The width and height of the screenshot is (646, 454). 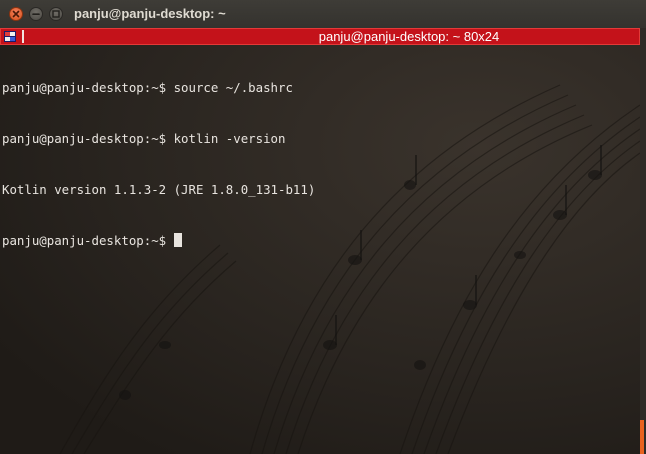 What do you see at coordinates (323, 14) in the screenshot?
I see `title-bar: panju@panju-desktop: ~` at bounding box center [323, 14].